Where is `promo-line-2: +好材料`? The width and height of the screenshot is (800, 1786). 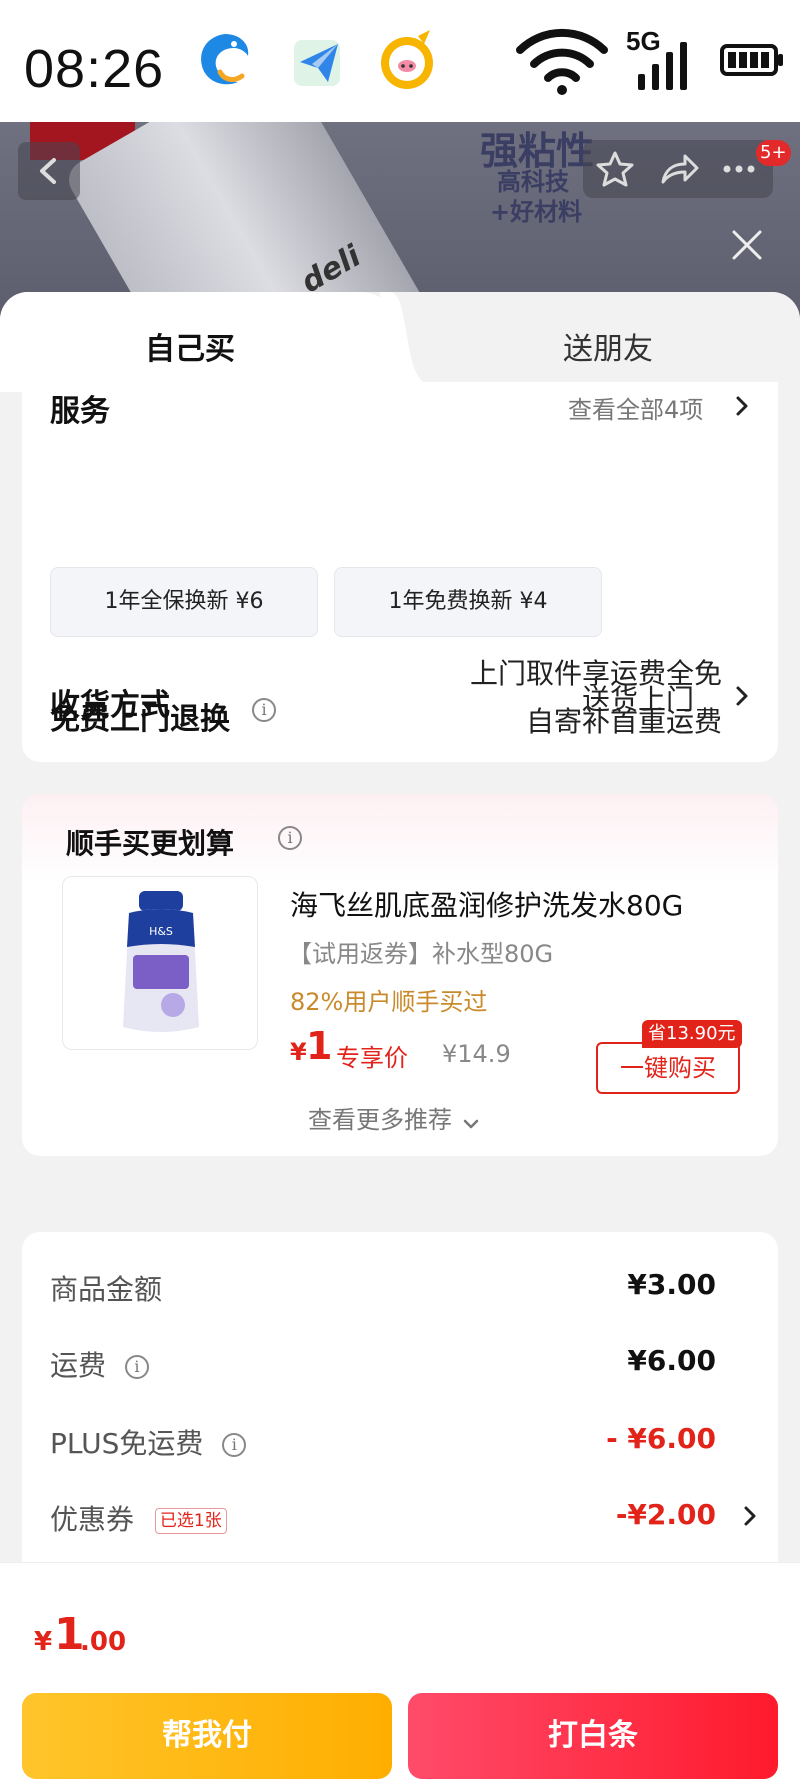
promo-line-2: +好材料 is located at coordinates (536, 212).